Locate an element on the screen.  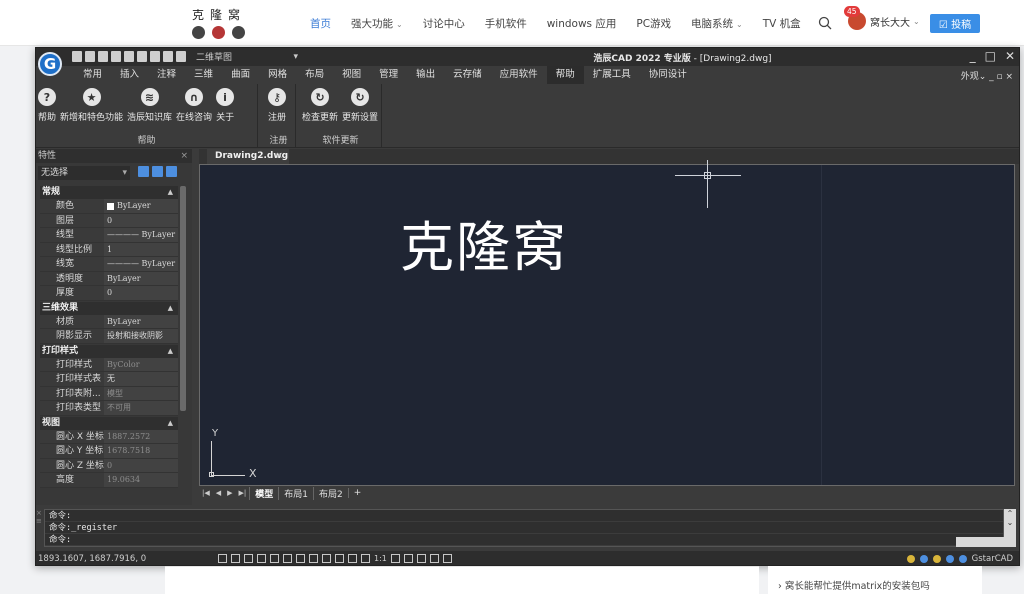
section-view: 视图 ▲ is located at coordinates (109, 423).